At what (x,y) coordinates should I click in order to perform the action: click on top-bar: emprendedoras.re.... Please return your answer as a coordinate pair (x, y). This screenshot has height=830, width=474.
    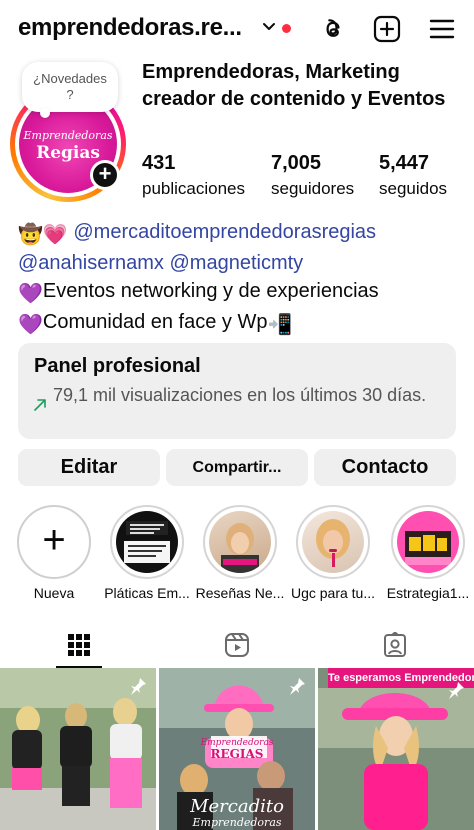
    Looking at the image, I should click on (237, 30).